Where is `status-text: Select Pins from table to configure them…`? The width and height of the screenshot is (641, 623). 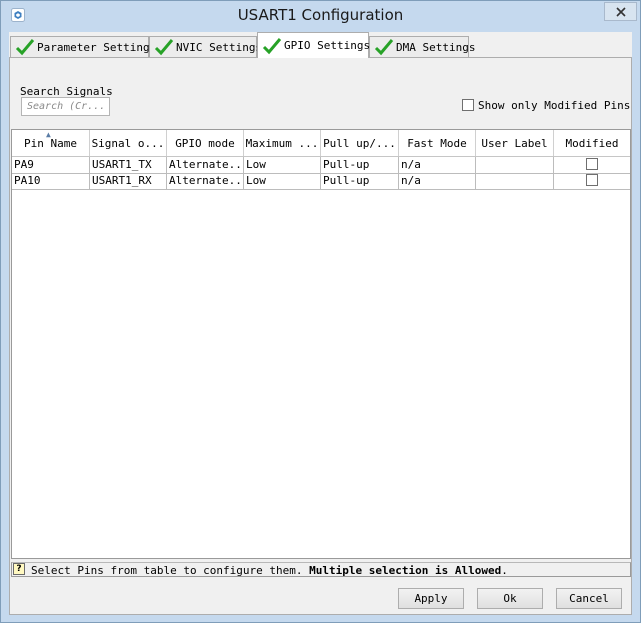
status-text: Select Pins from table to configure them… is located at coordinates (269, 570).